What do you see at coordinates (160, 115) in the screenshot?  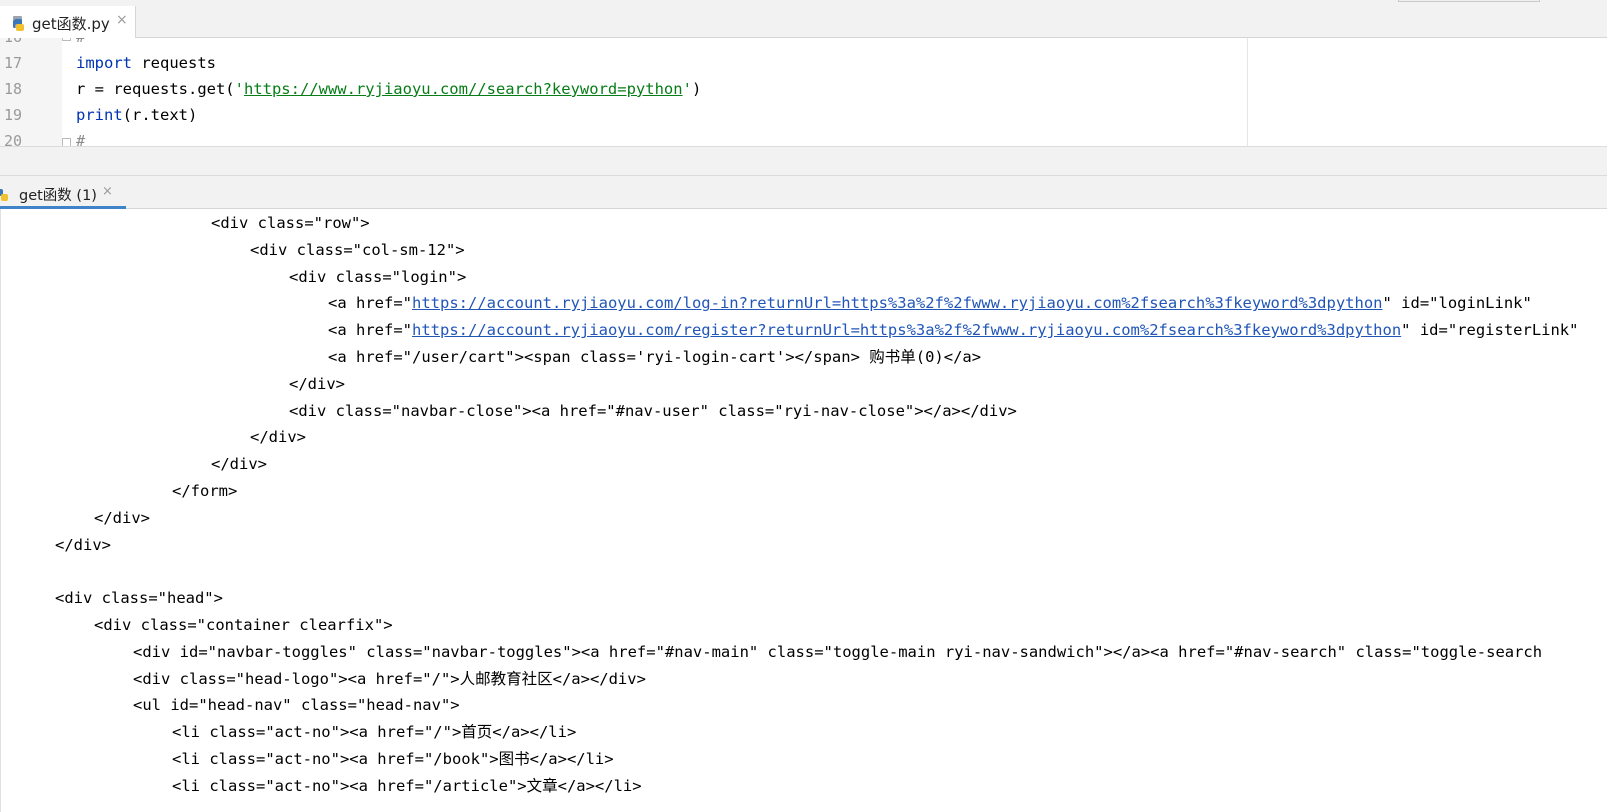 I see `code-token: (r.text)` at bounding box center [160, 115].